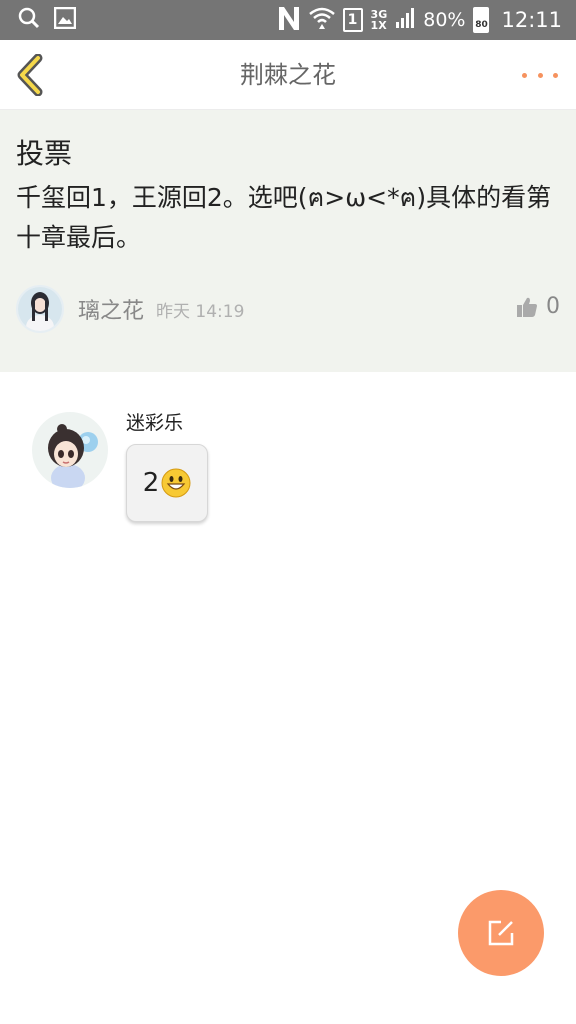 Image resolution: width=576 pixels, height=1024 pixels. Describe the element at coordinates (176, 483) in the screenshot. I see `grin-emoji-icon` at that location.